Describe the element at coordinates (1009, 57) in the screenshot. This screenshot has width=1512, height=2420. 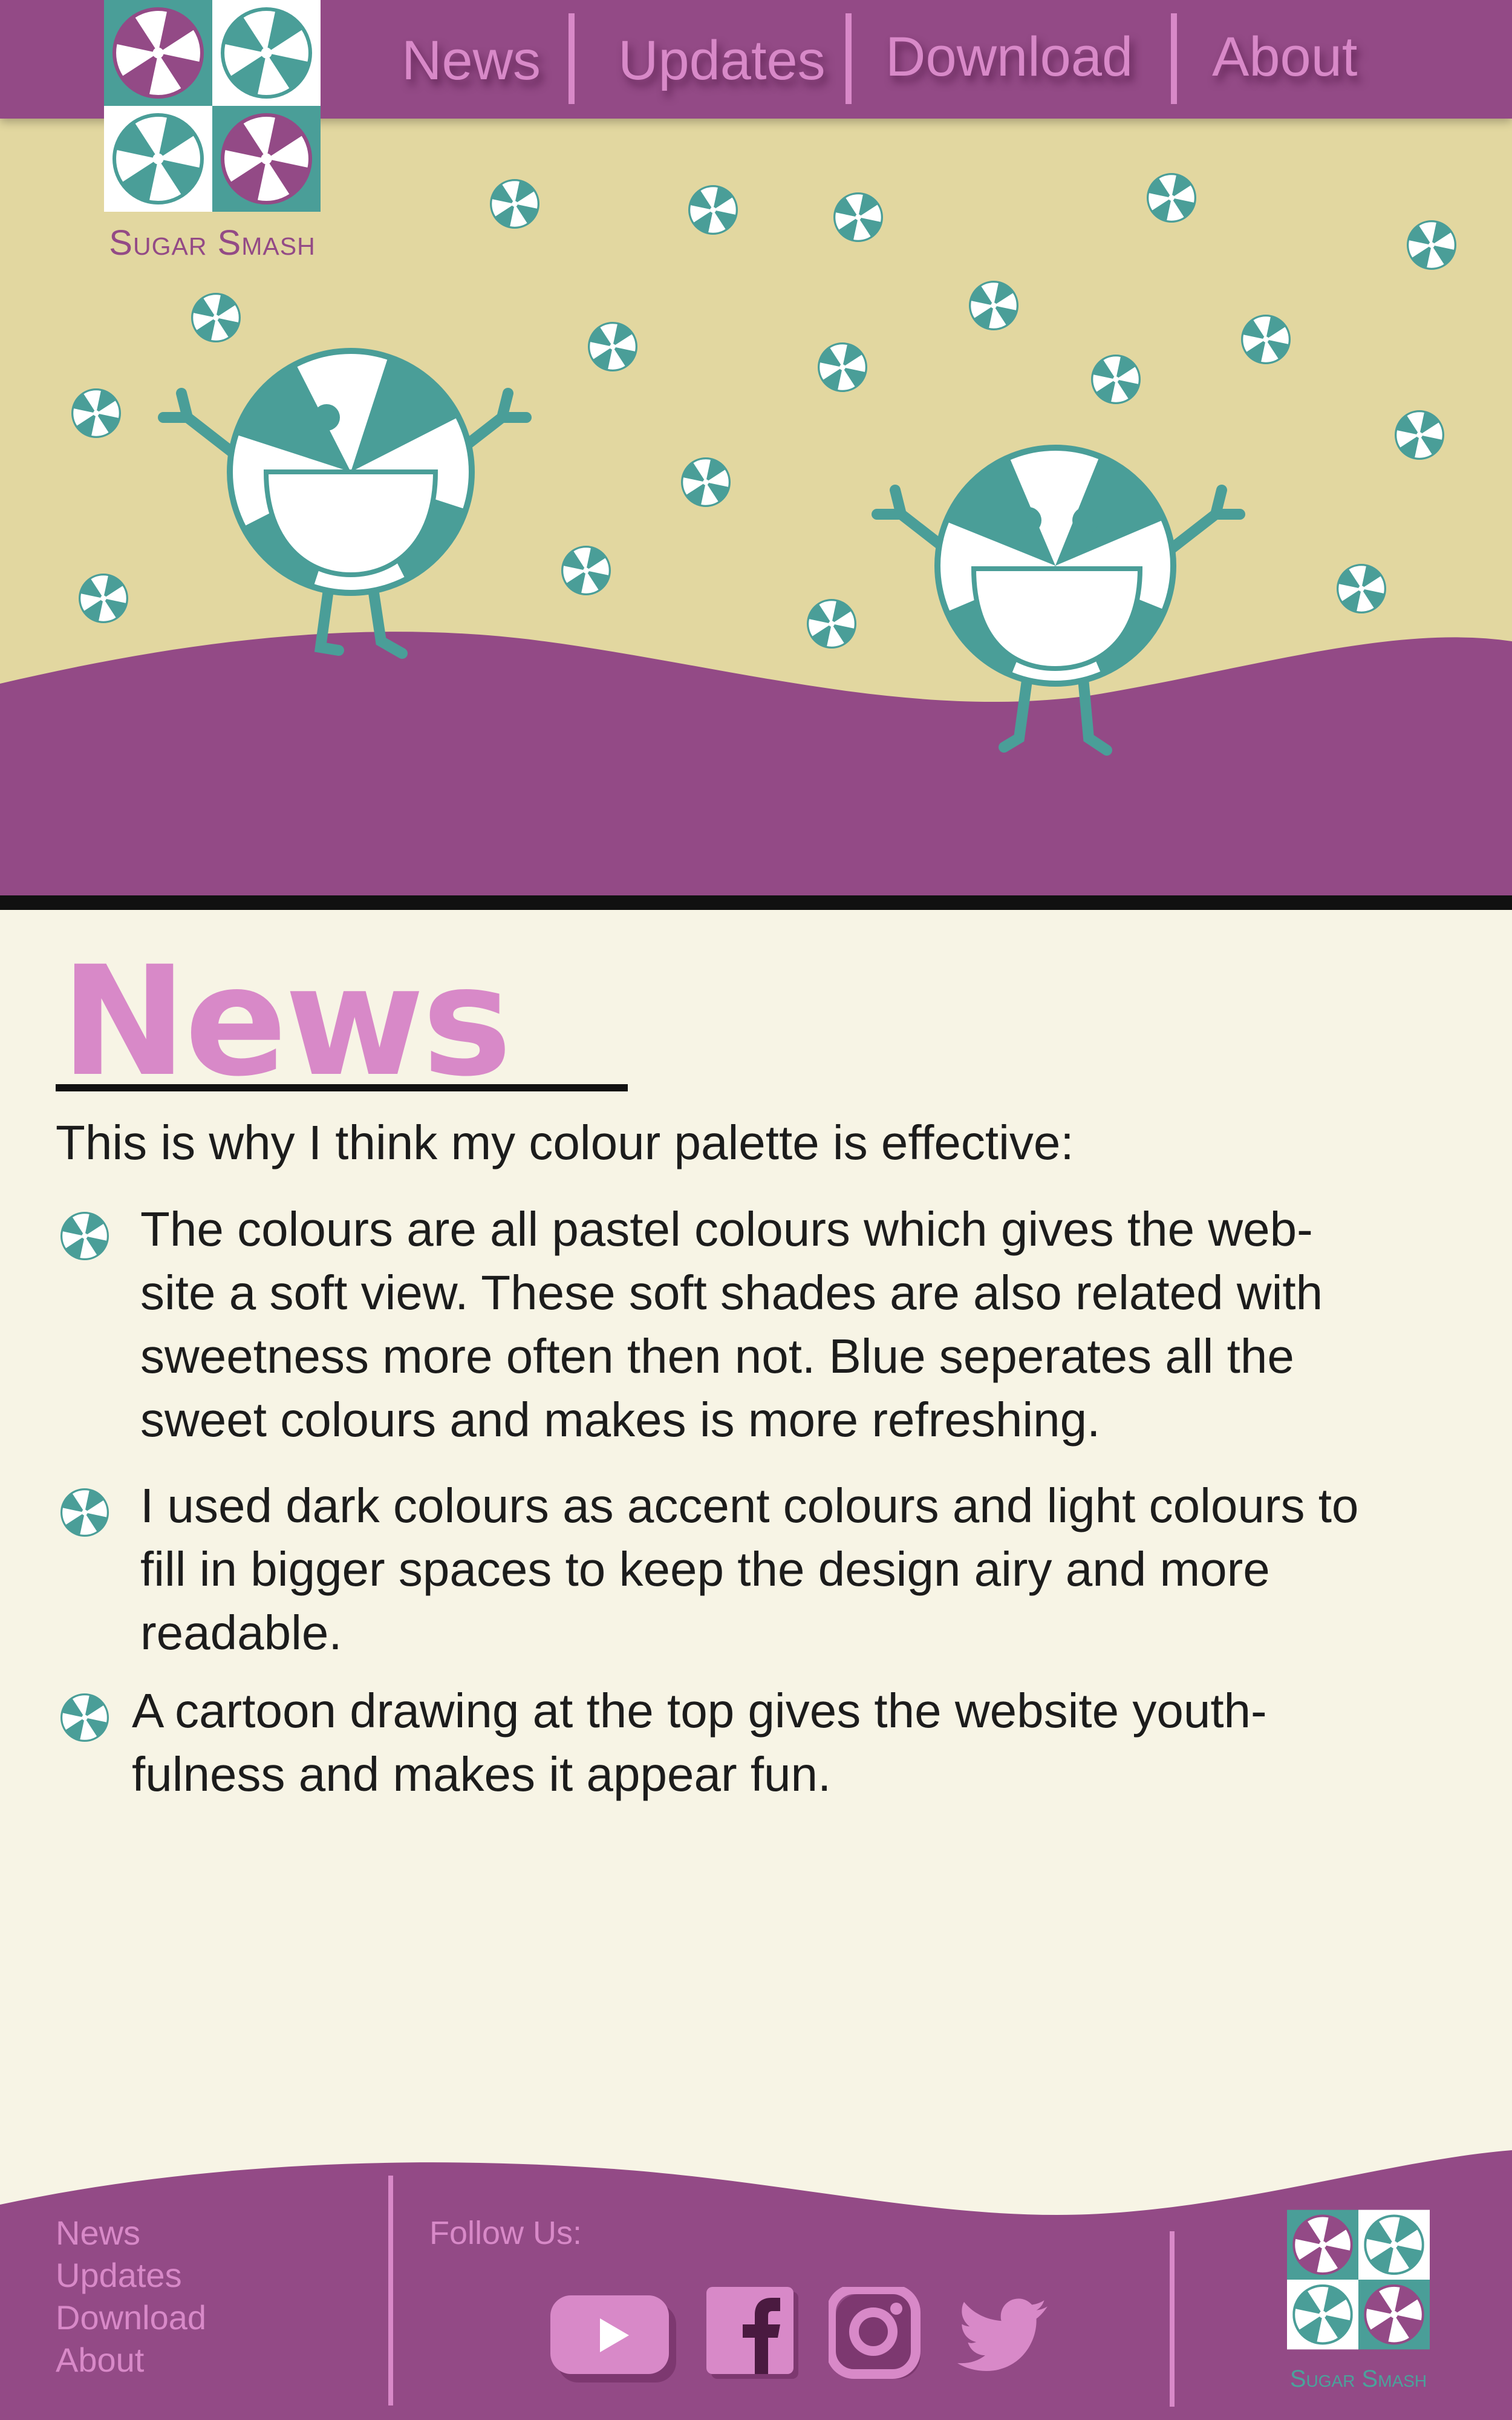
I see `nav-download: Download` at that location.